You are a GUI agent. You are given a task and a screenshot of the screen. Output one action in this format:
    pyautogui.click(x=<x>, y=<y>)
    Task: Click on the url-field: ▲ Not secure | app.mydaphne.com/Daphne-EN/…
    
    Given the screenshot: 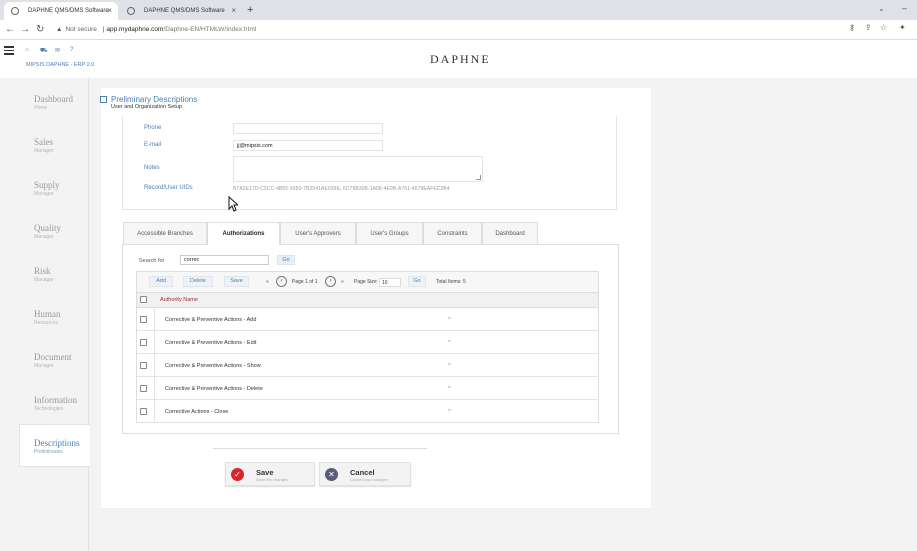 What is the action you would take?
    pyautogui.click(x=446, y=30)
    